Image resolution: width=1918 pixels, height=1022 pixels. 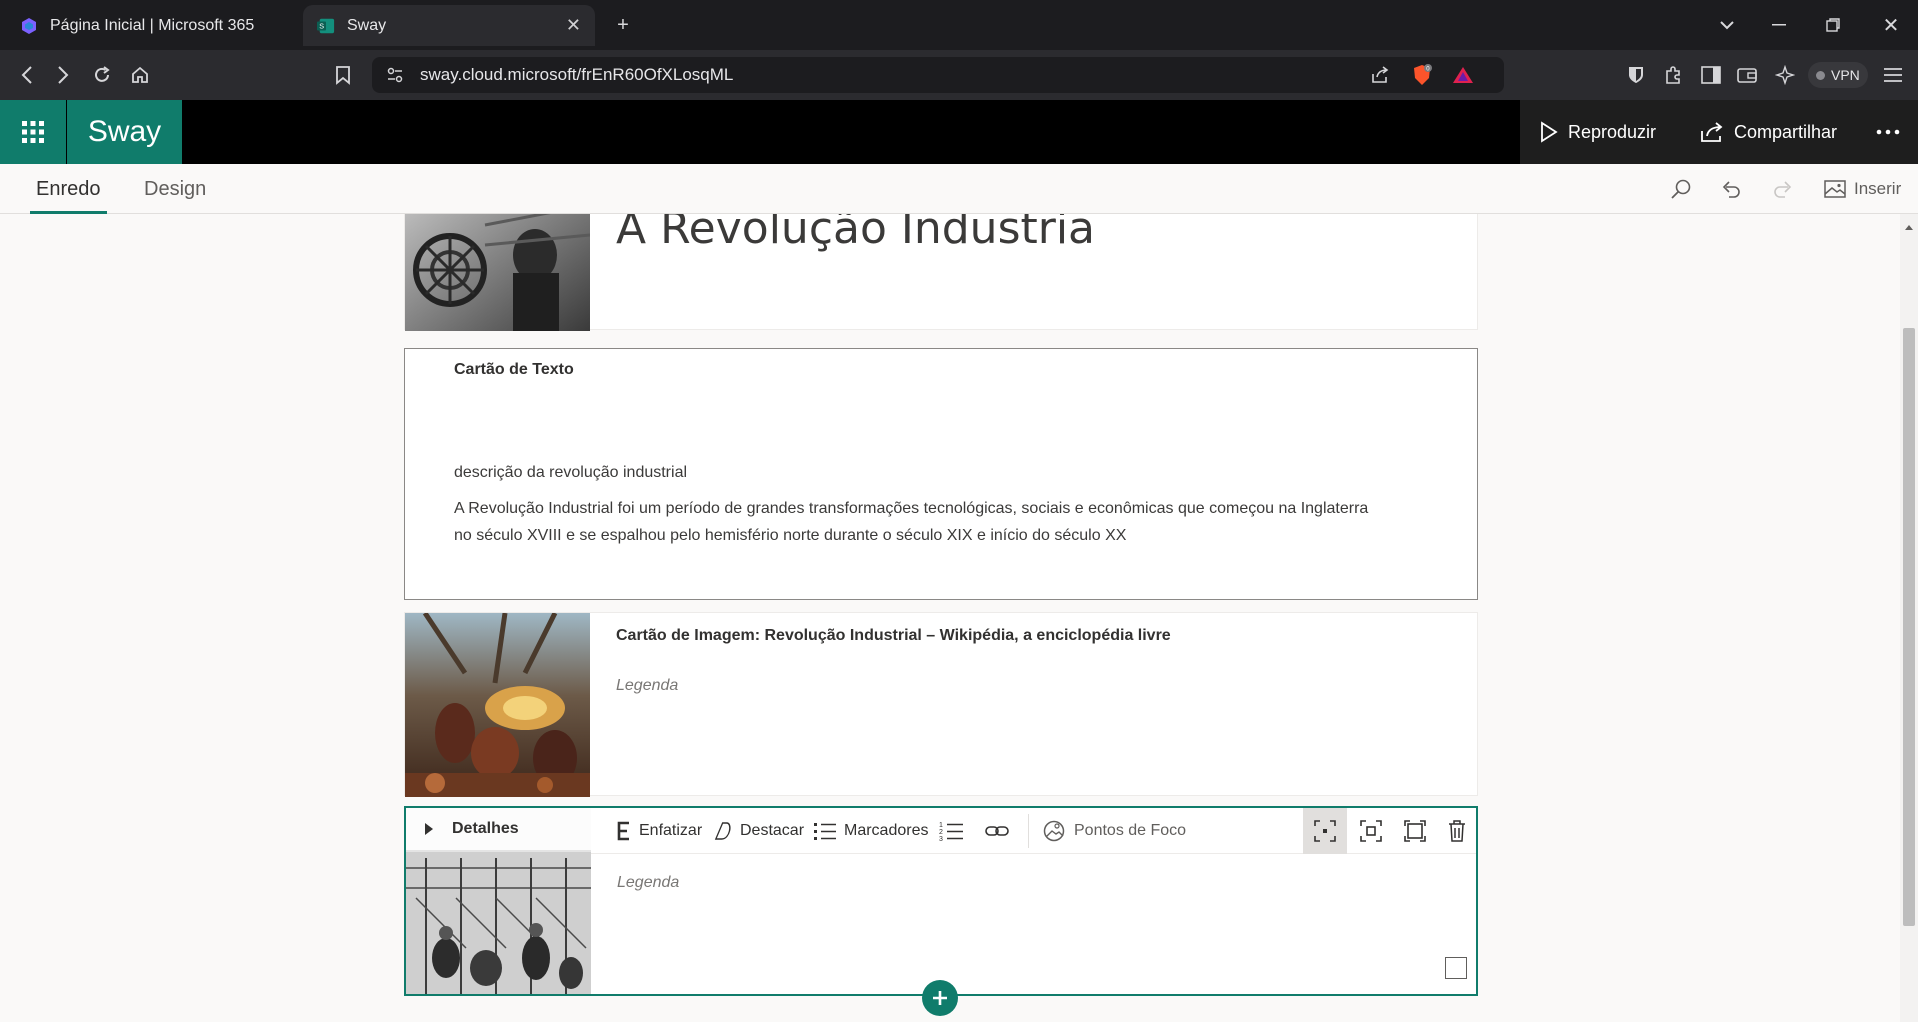 I want to click on title-card-image, so click(x=497, y=272).